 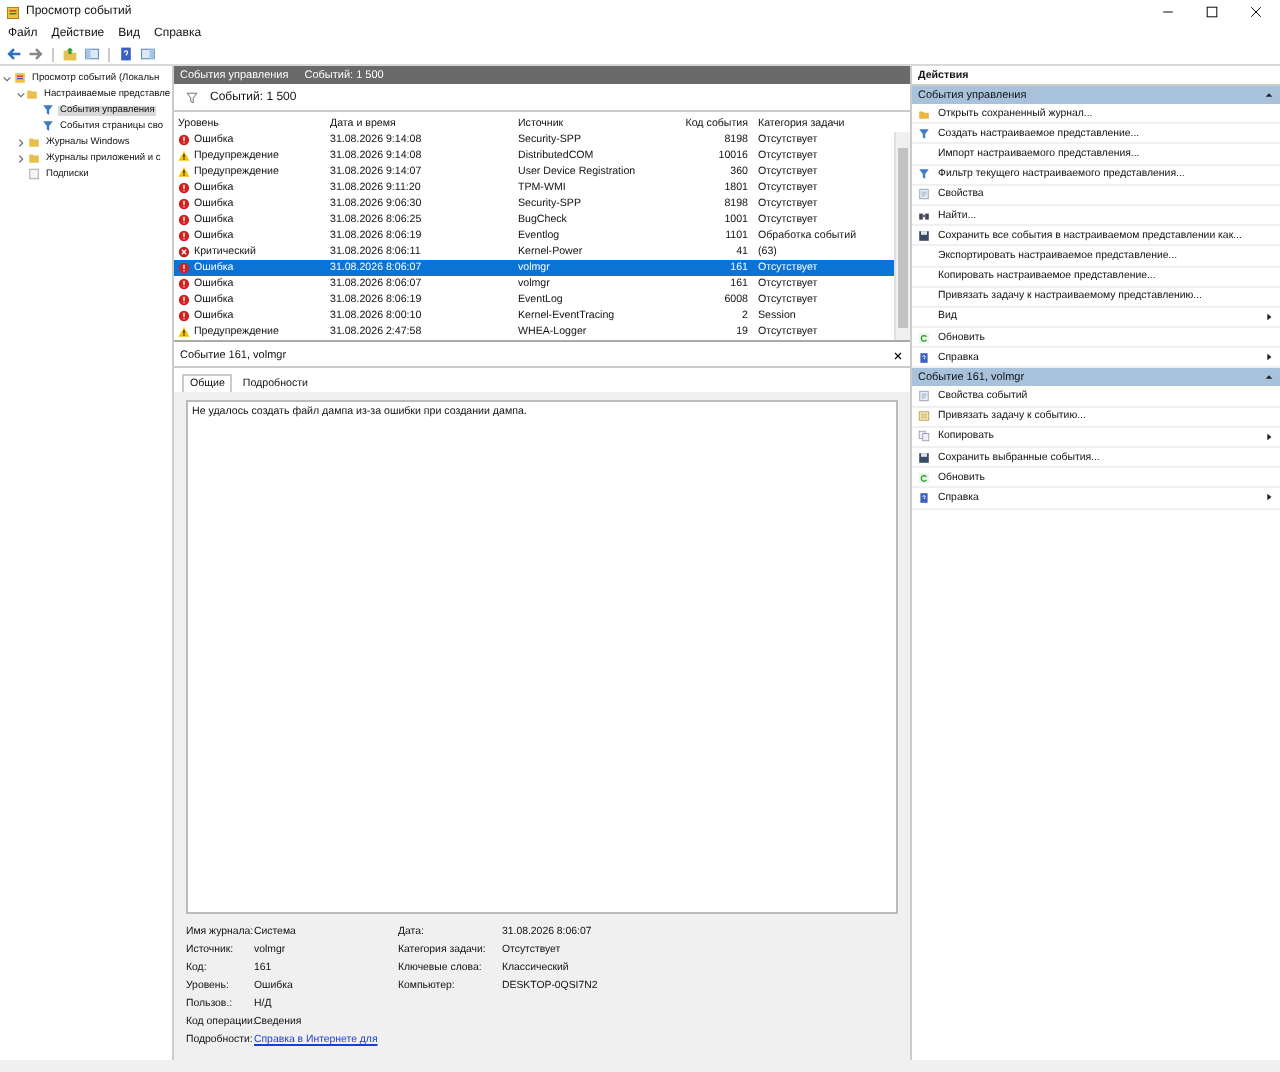 I want to click on properties-icon, so click(x=924, y=396).